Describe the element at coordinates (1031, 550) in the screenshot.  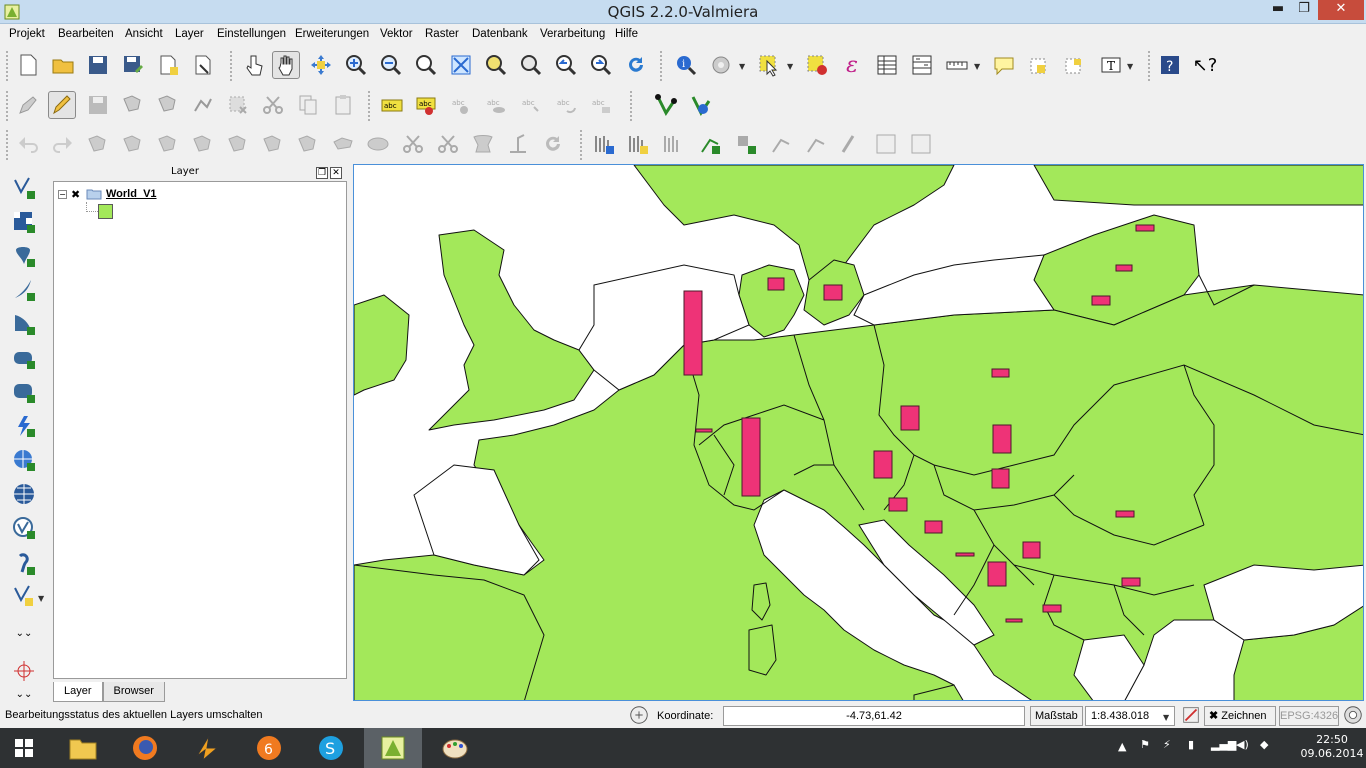
I see `bar-serbia` at that location.